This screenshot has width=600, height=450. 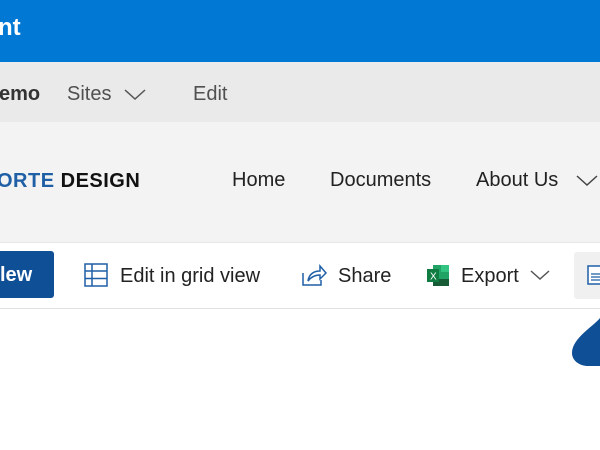 What do you see at coordinates (433, 277) in the screenshot?
I see `svg-text: X` at bounding box center [433, 277].